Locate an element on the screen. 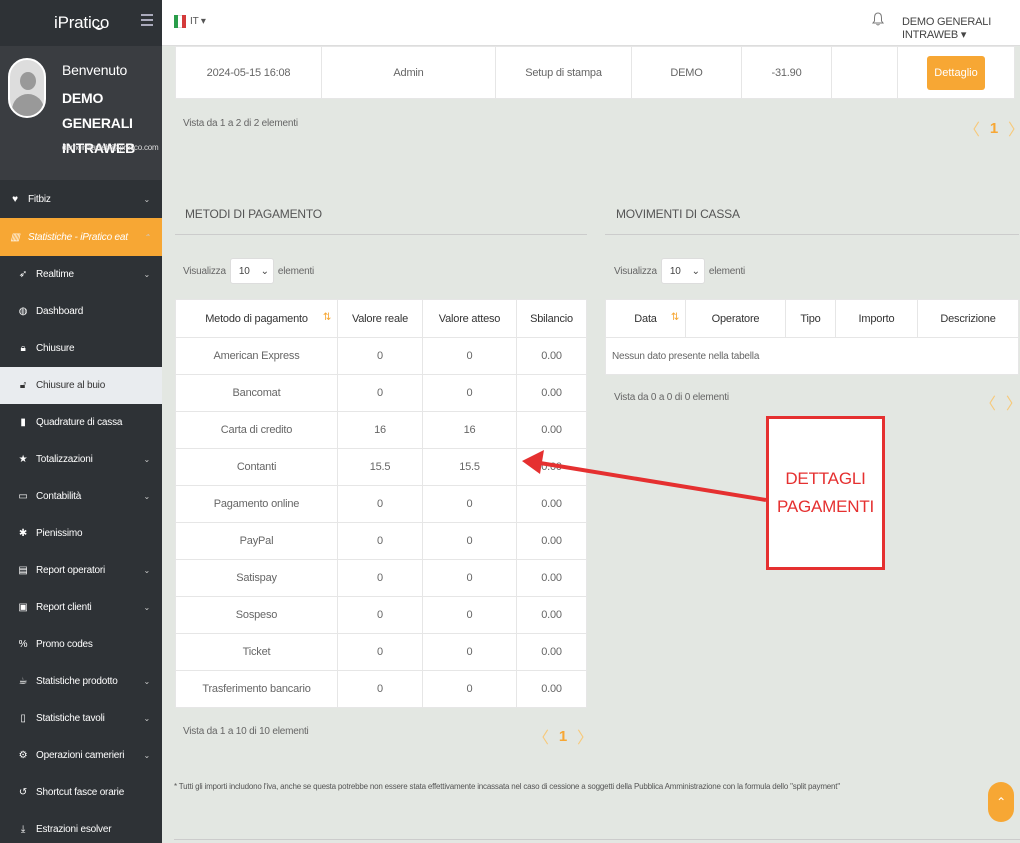  table-row: Nessun dato presente nella tabella is located at coordinates (812, 356).